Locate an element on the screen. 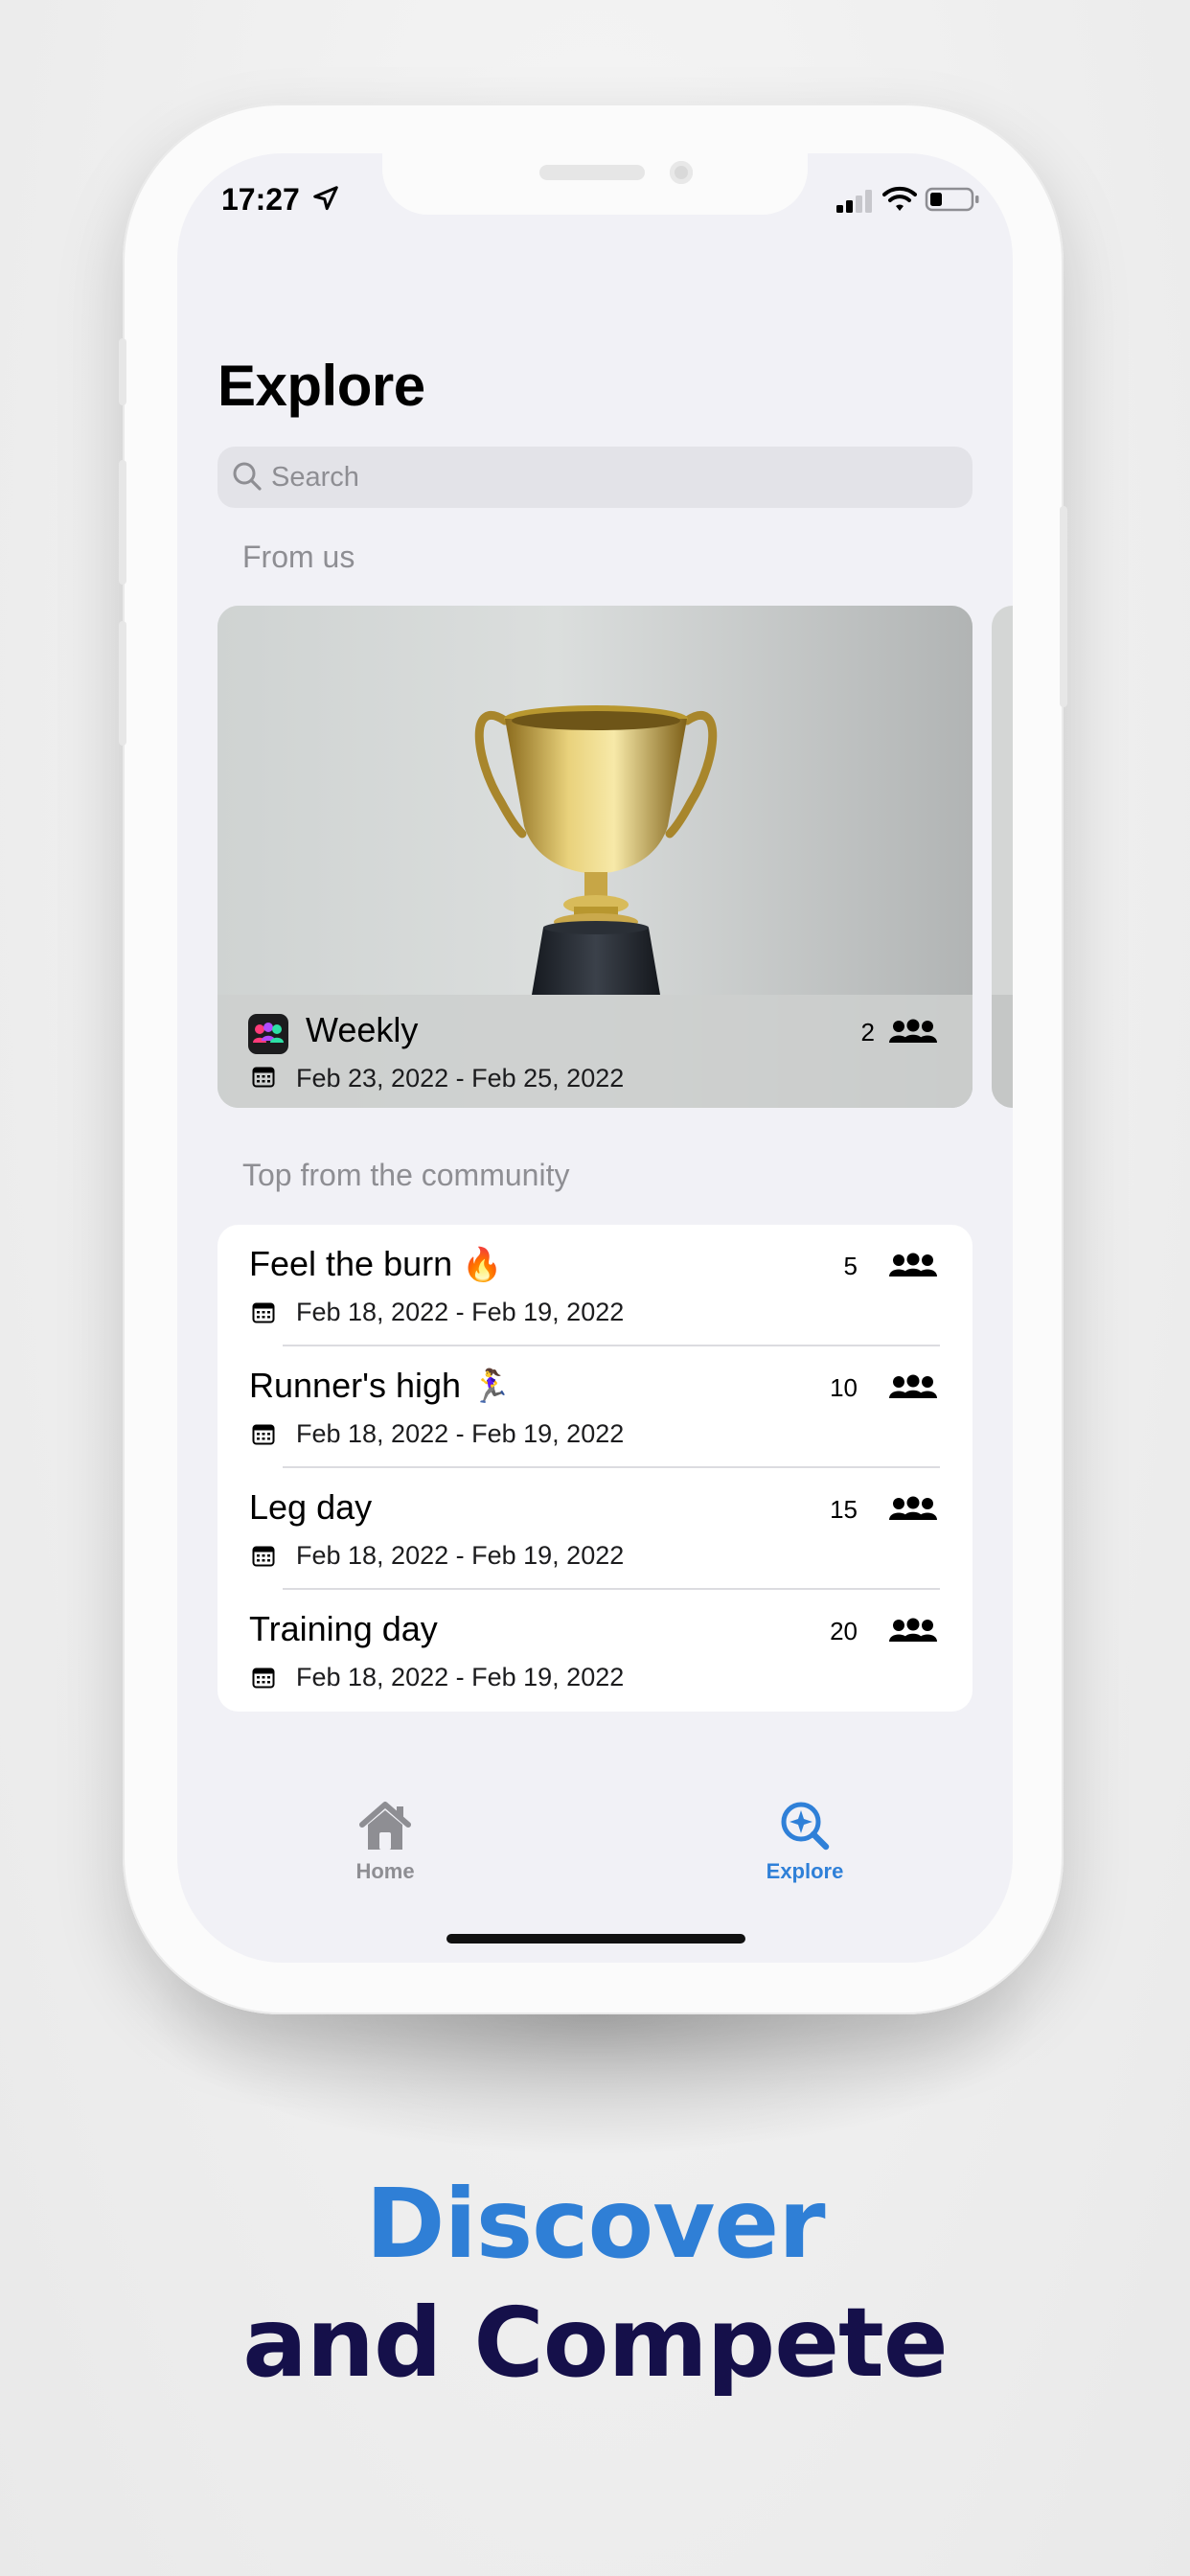 The height and width of the screenshot is (2576, 1190). list-item: Leg day 15 Feb 18, 2022 - Feb 19, 2022 is located at coordinates (595, 1529).